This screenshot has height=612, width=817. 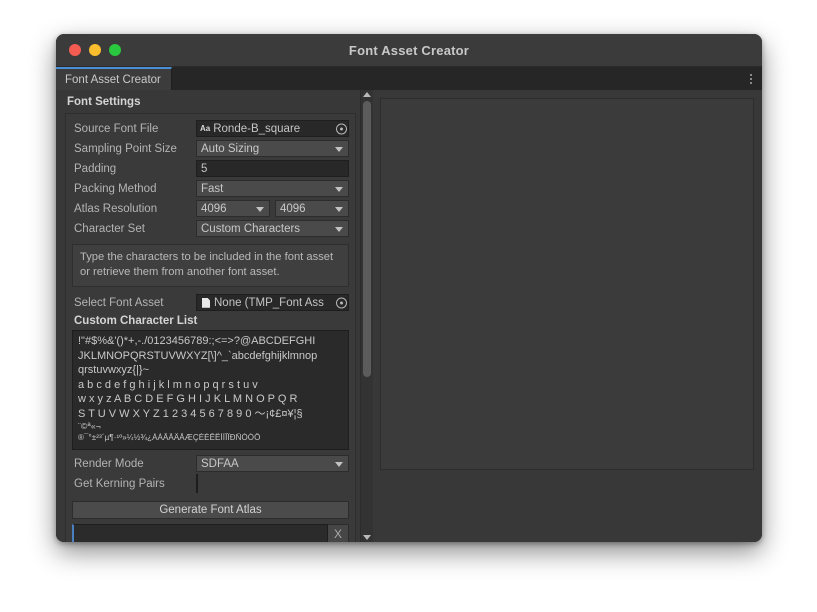 I want to click on select-font-asset-picker-icon, so click(x=341, y=303).